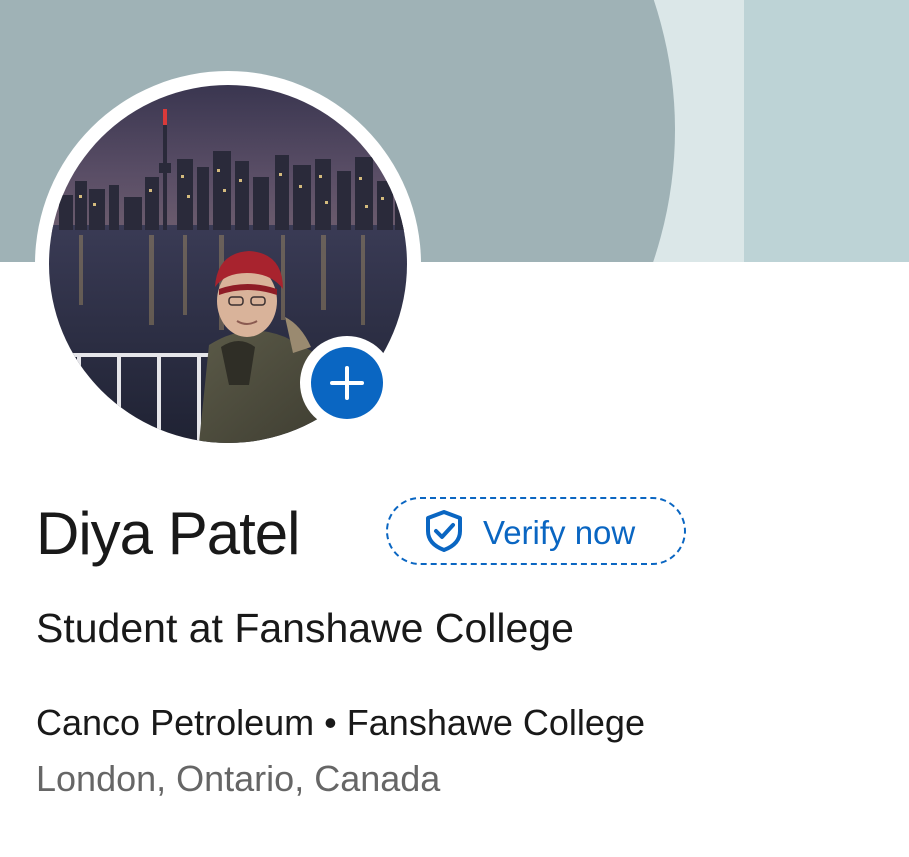  Describe the element at coordinates (175, 722) in the screenshot. I see `company-link: Canco Petroleum` at that location.